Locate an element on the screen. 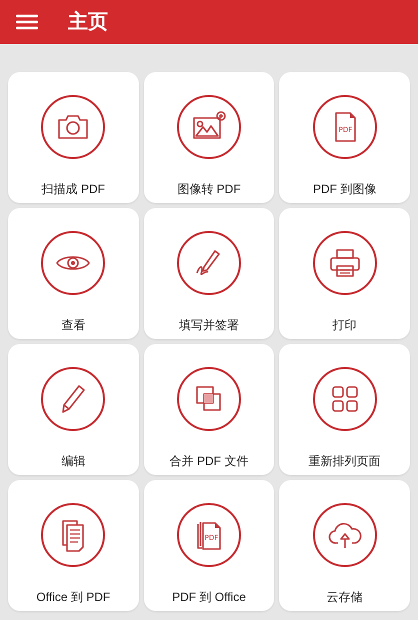  tool-label: PDF 到 Office is located at coordinates (209, 597).